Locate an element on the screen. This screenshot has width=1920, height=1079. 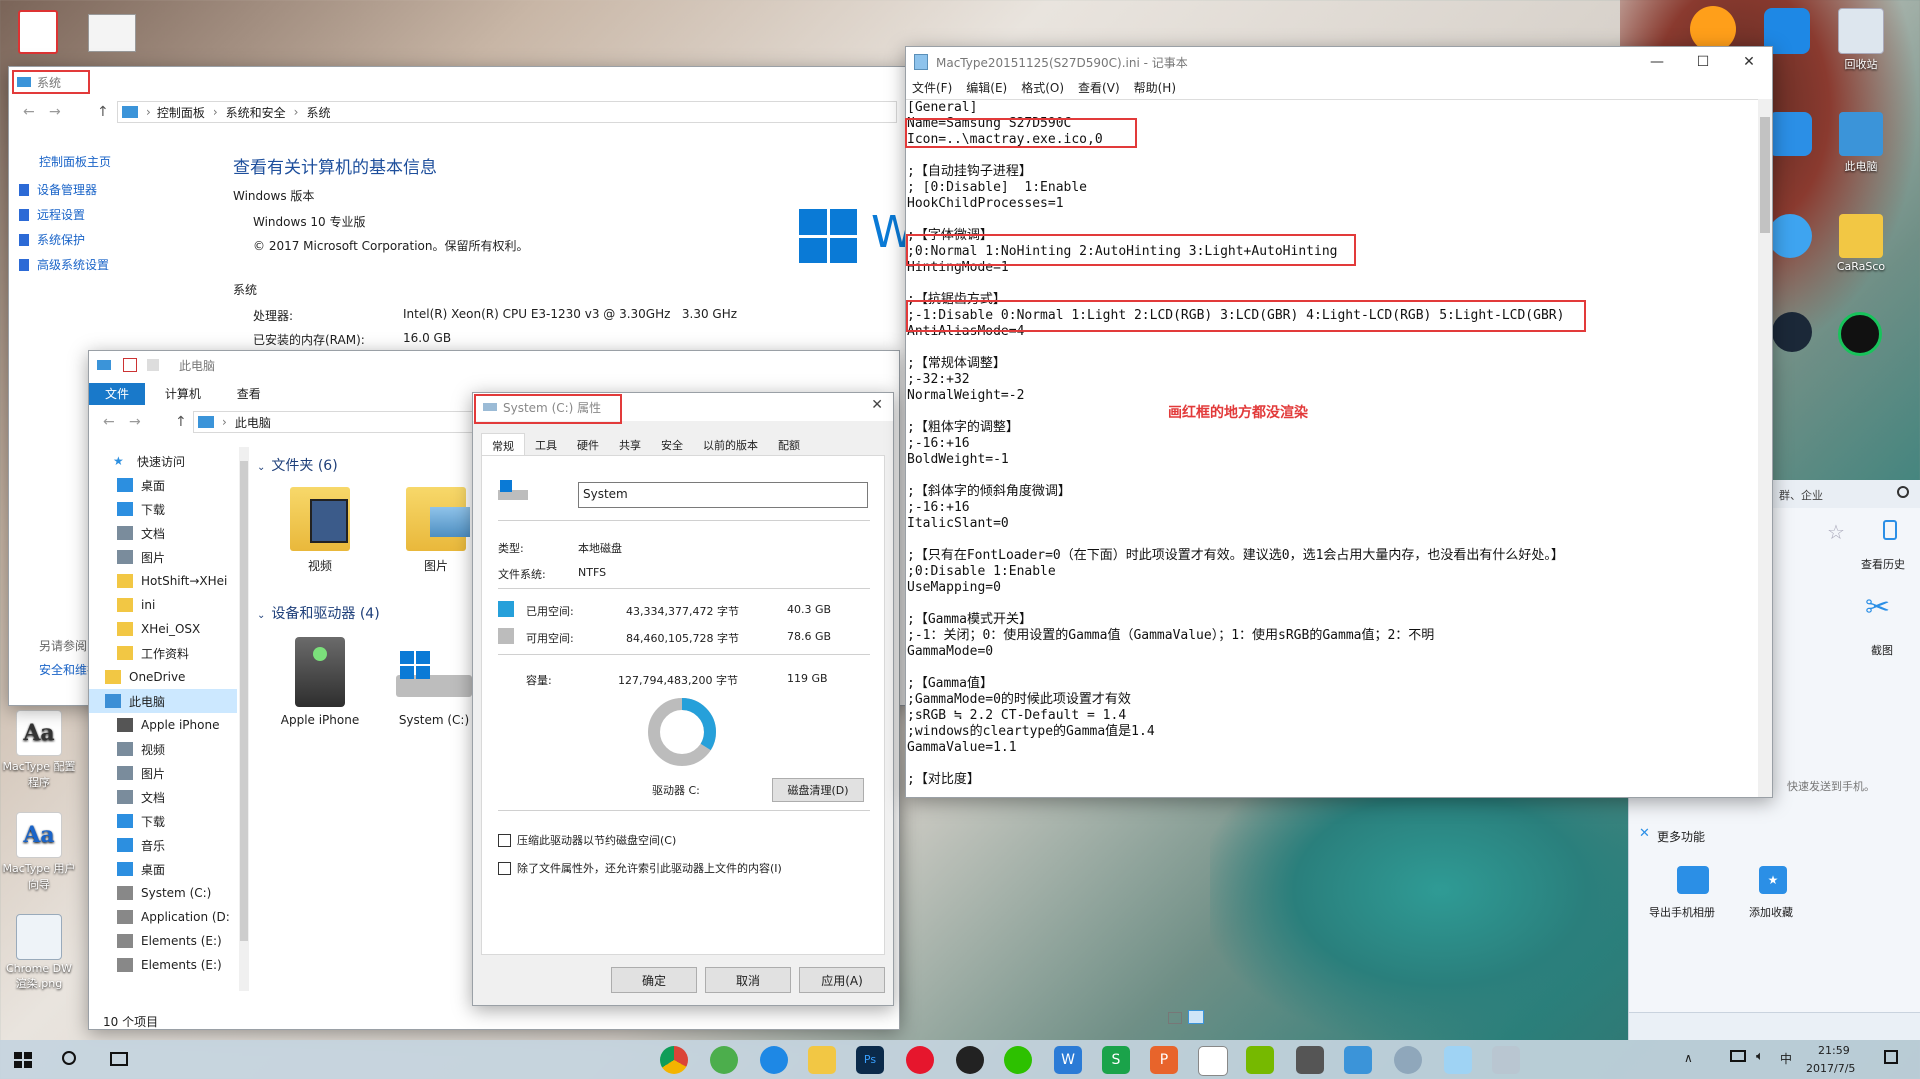
forward-arrow-icon: → is located at coordinates (135, 422).